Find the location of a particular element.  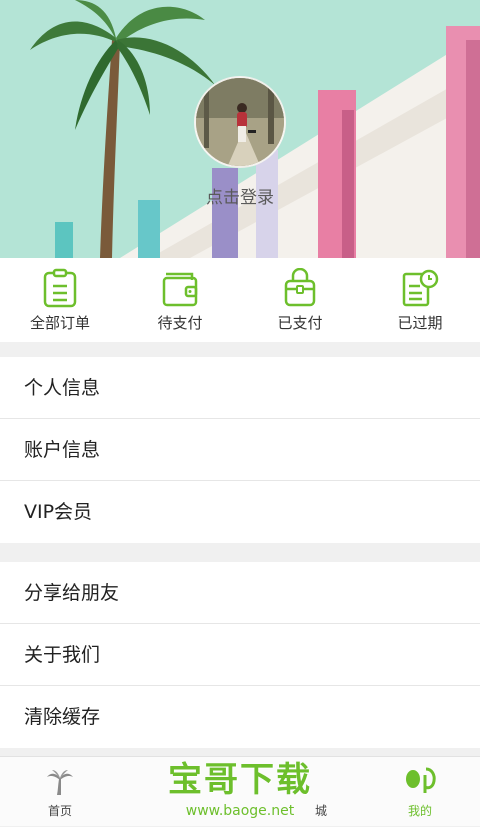

menu-item-share: 分享给朋友 is located at coordinates (240, 593).